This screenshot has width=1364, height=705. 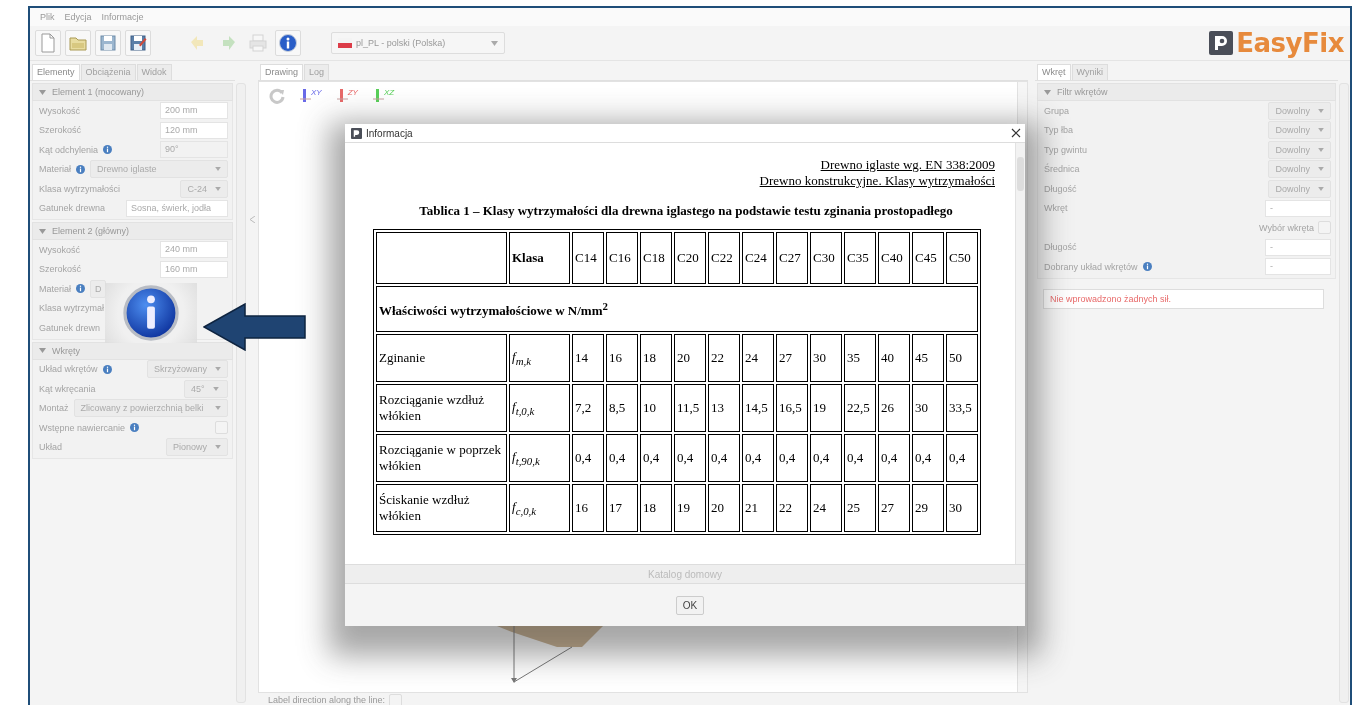 I want to click on table-cell: 19, so click(x=690, y=508).